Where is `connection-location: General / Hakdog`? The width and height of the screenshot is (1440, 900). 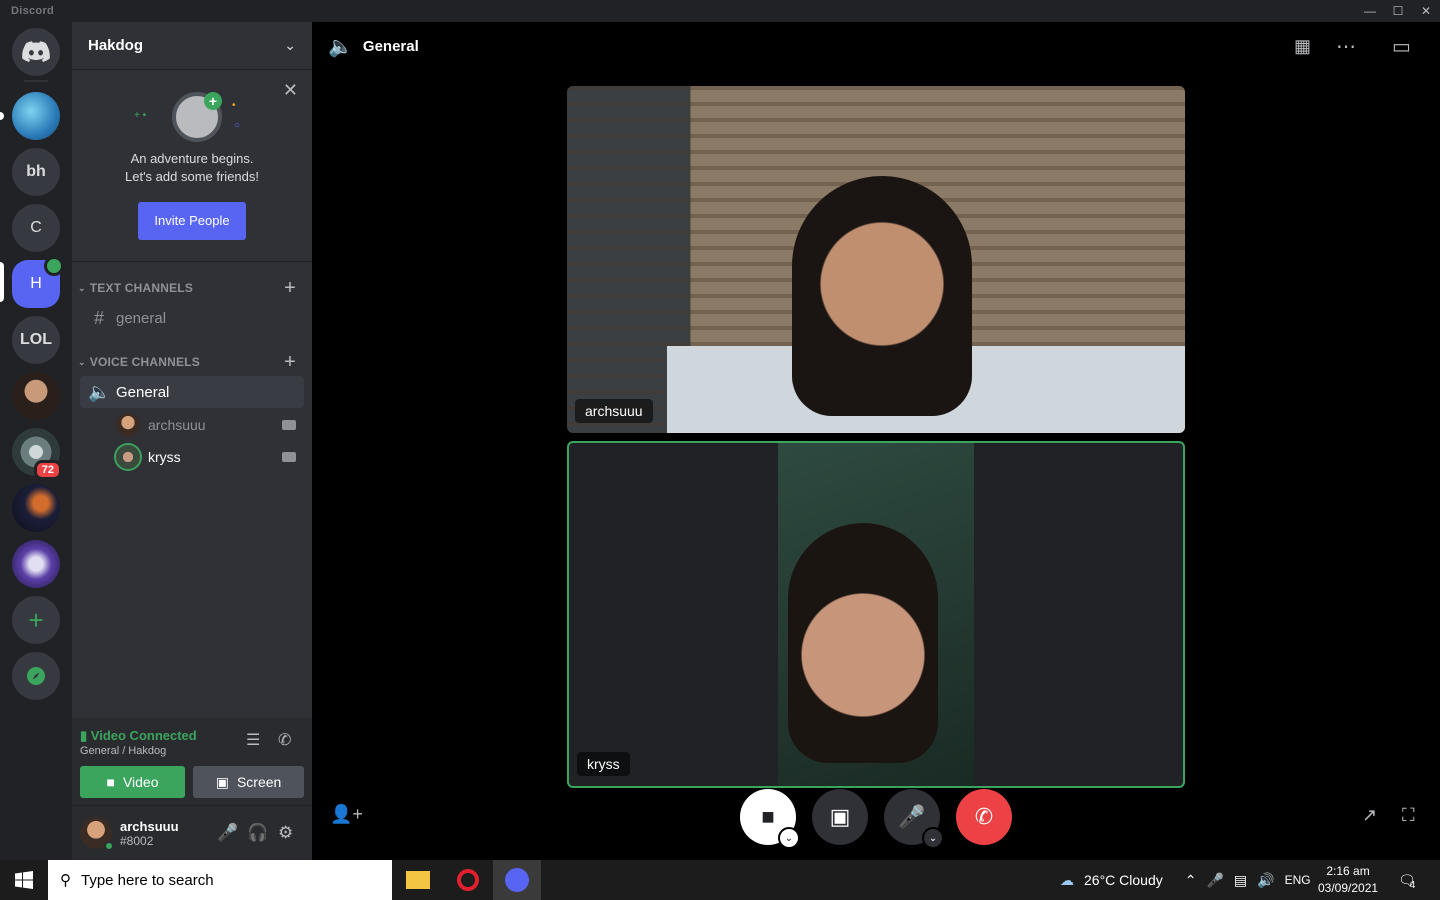
connection-location: General / Hakdog is located at coordinates (123, 751).